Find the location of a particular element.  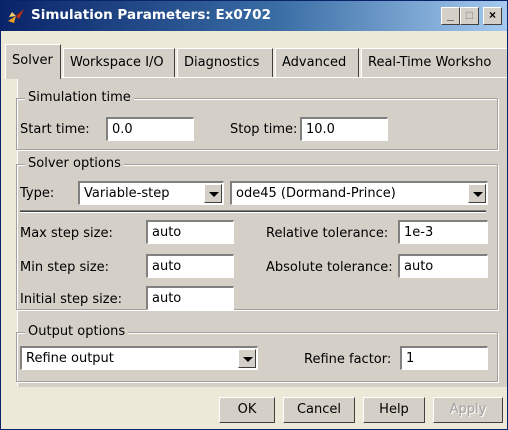

start-time-label: Start time: is located at coordinates (55, 129).